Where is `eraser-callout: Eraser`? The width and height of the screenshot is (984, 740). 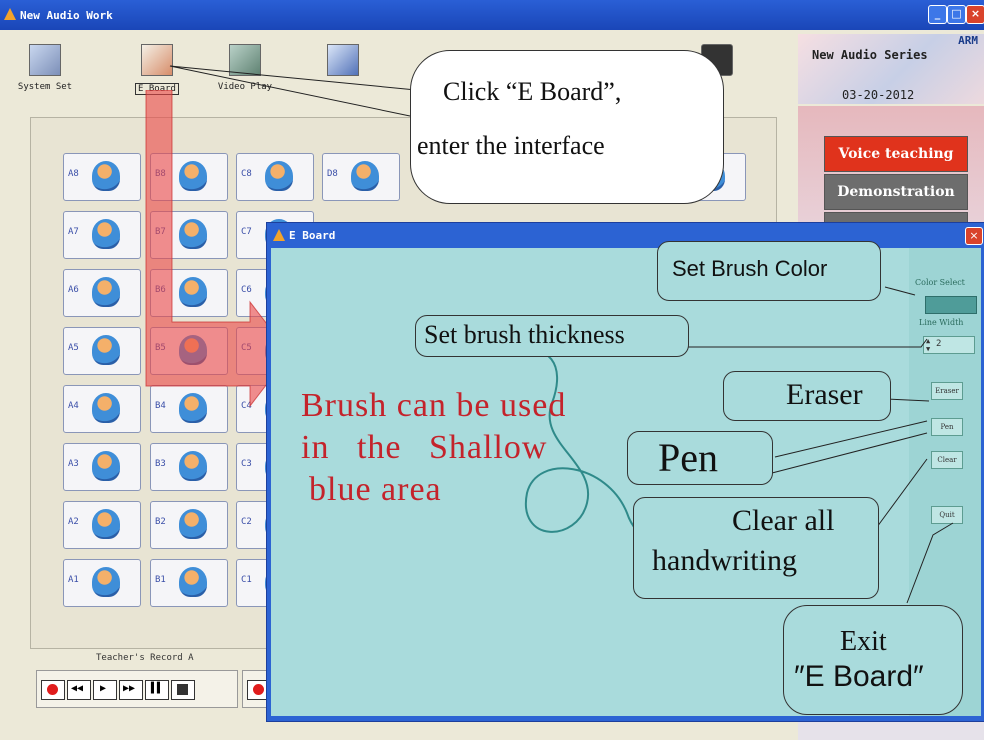
eraser-callout: Eraser is located at coordinates (807, 396).